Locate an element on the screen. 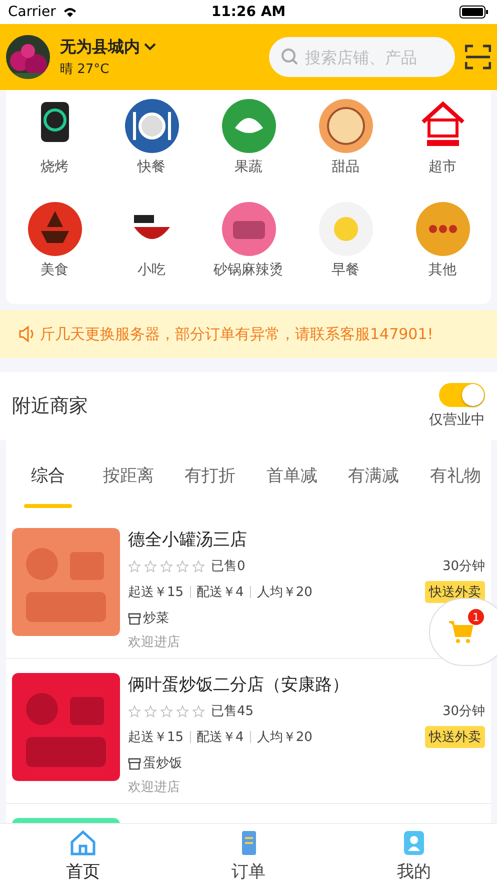  tab-bar-item: 订单 is located at coordinates (249, 853).